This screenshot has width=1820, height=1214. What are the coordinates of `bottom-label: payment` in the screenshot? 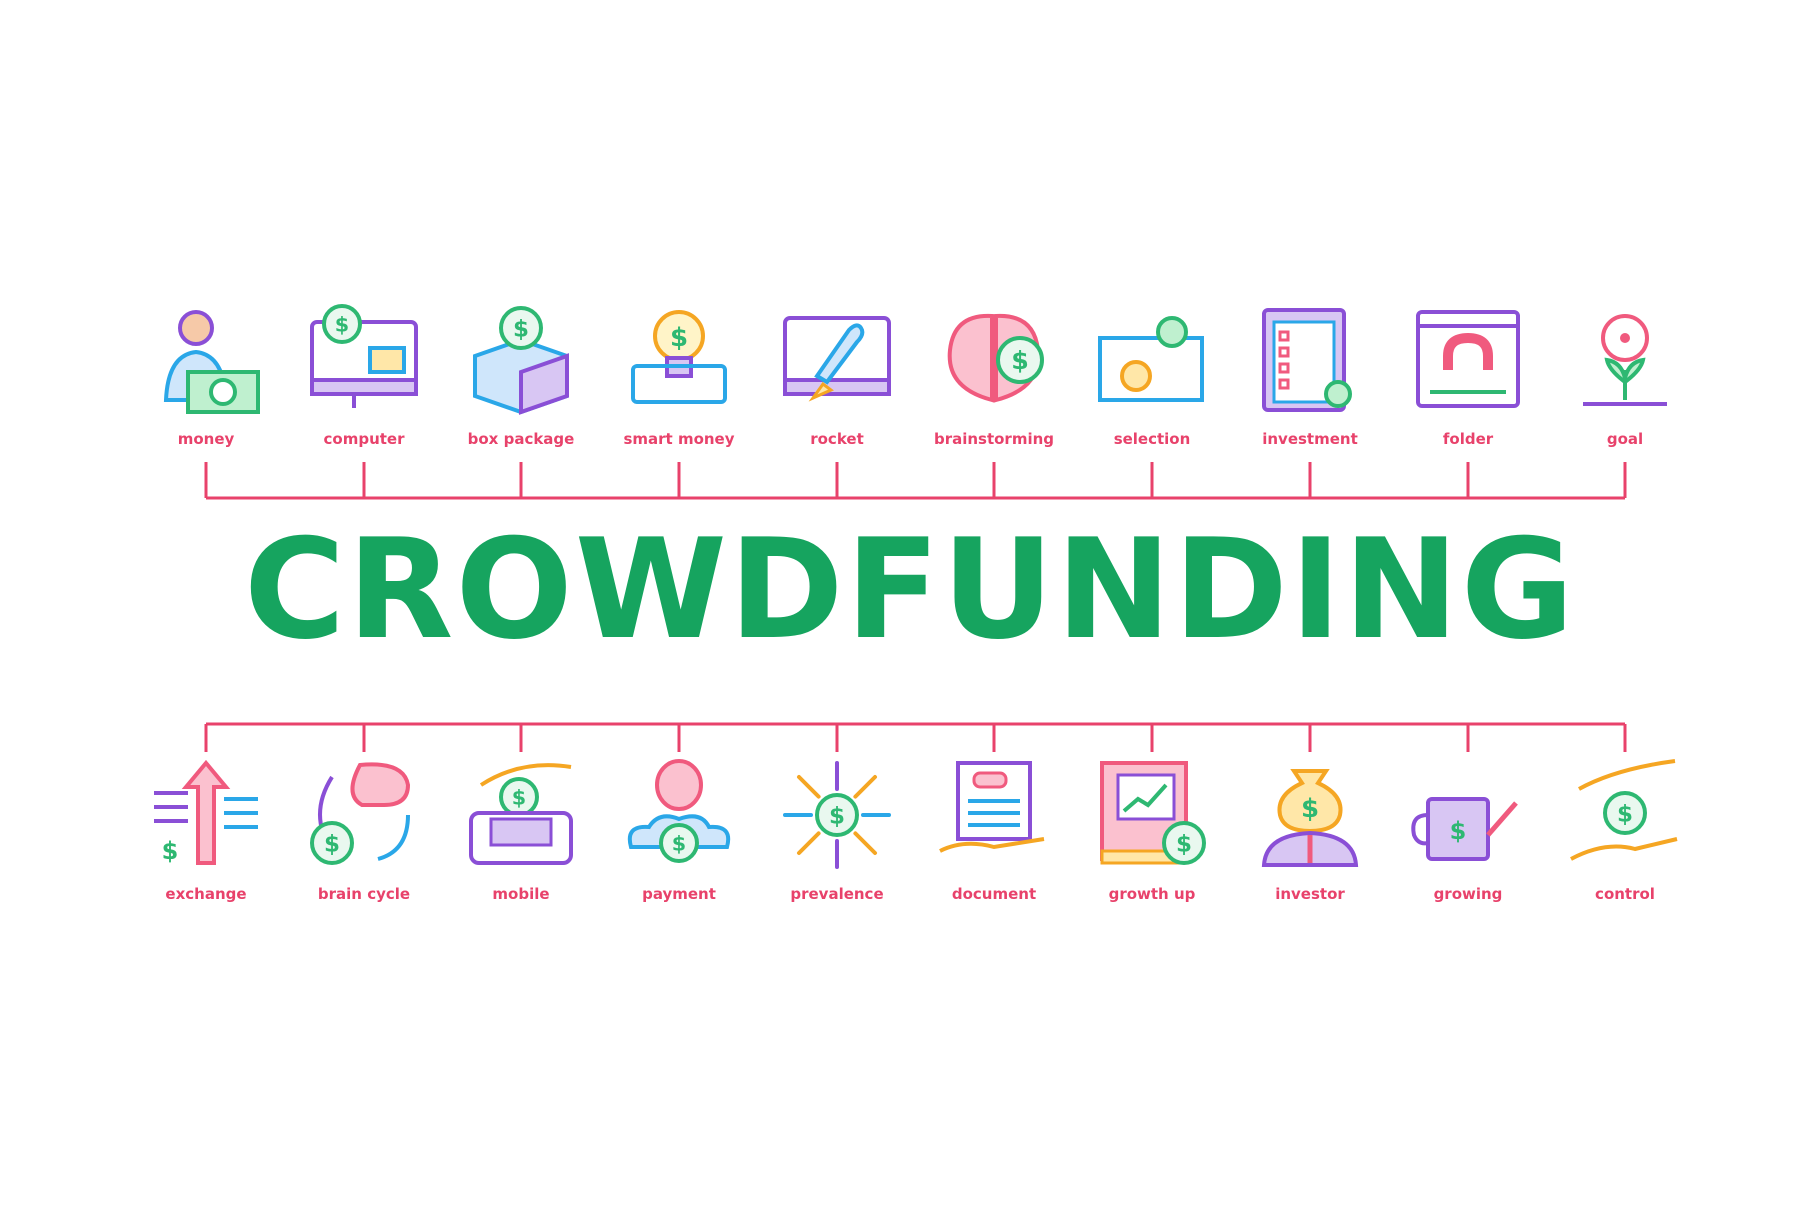 It's located at (679, 894).